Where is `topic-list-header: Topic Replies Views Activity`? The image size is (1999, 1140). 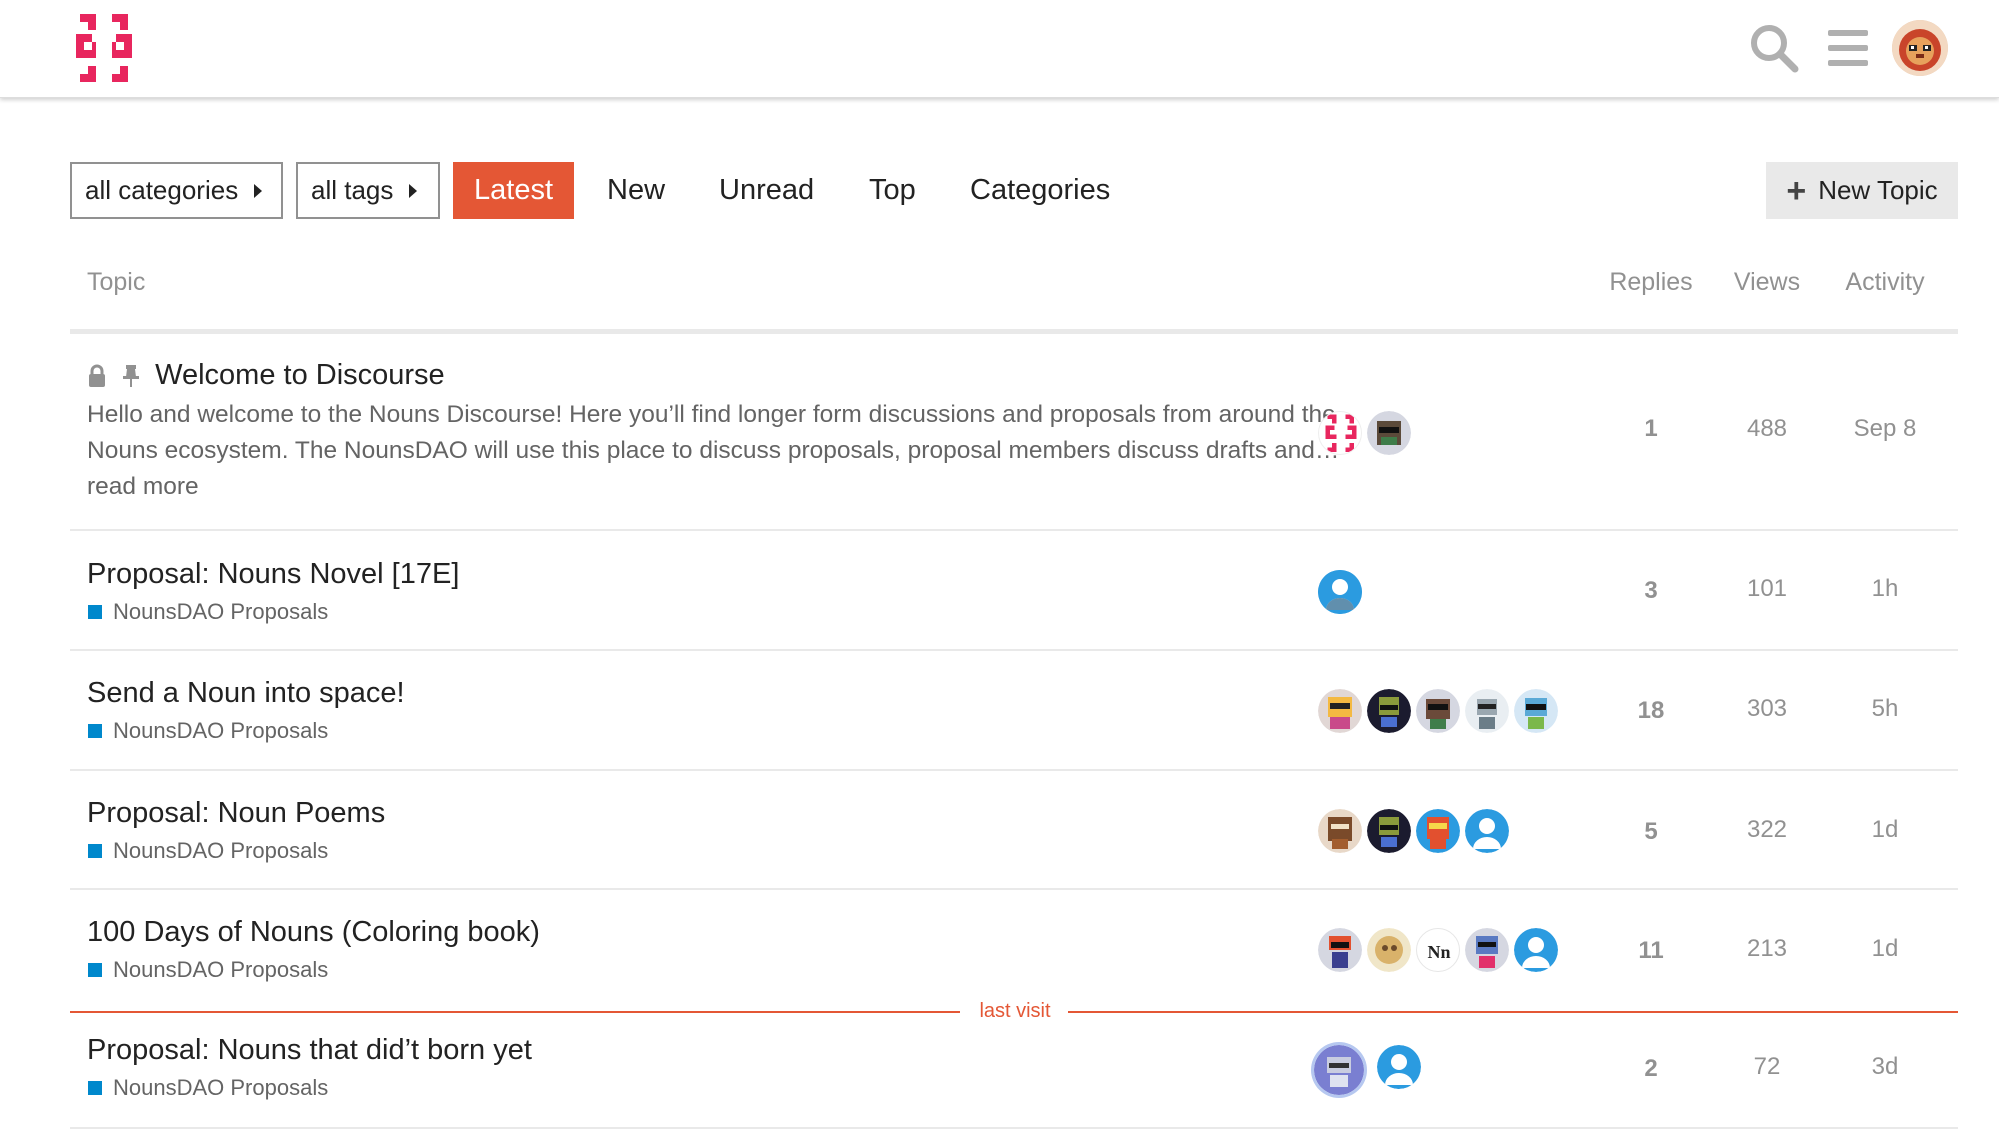 topic-list-header: Topic Replies Views Activity is located at coordinates (1014, 296).